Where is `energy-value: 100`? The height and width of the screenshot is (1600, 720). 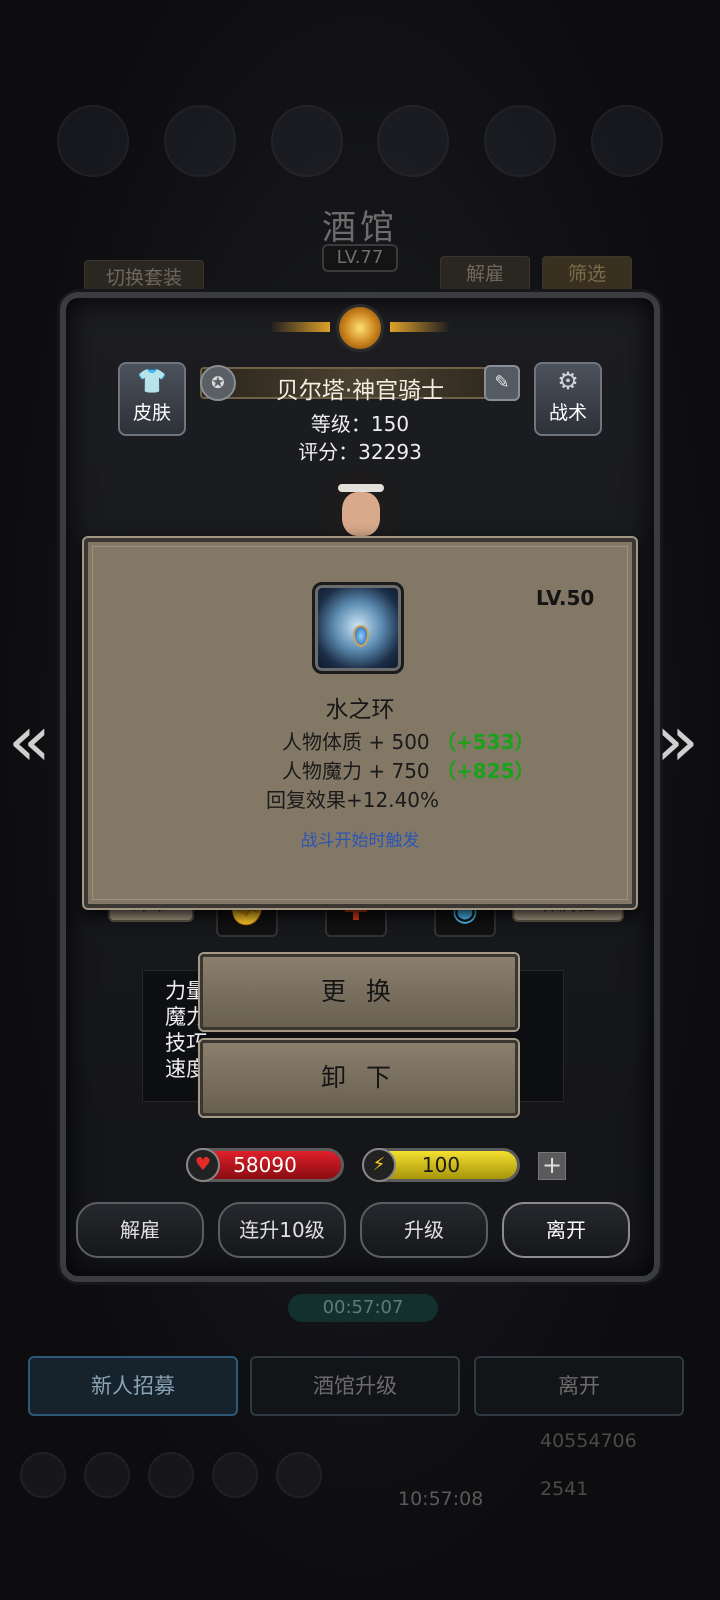
energy-value: 100 is located at coordinates (441, 1165).